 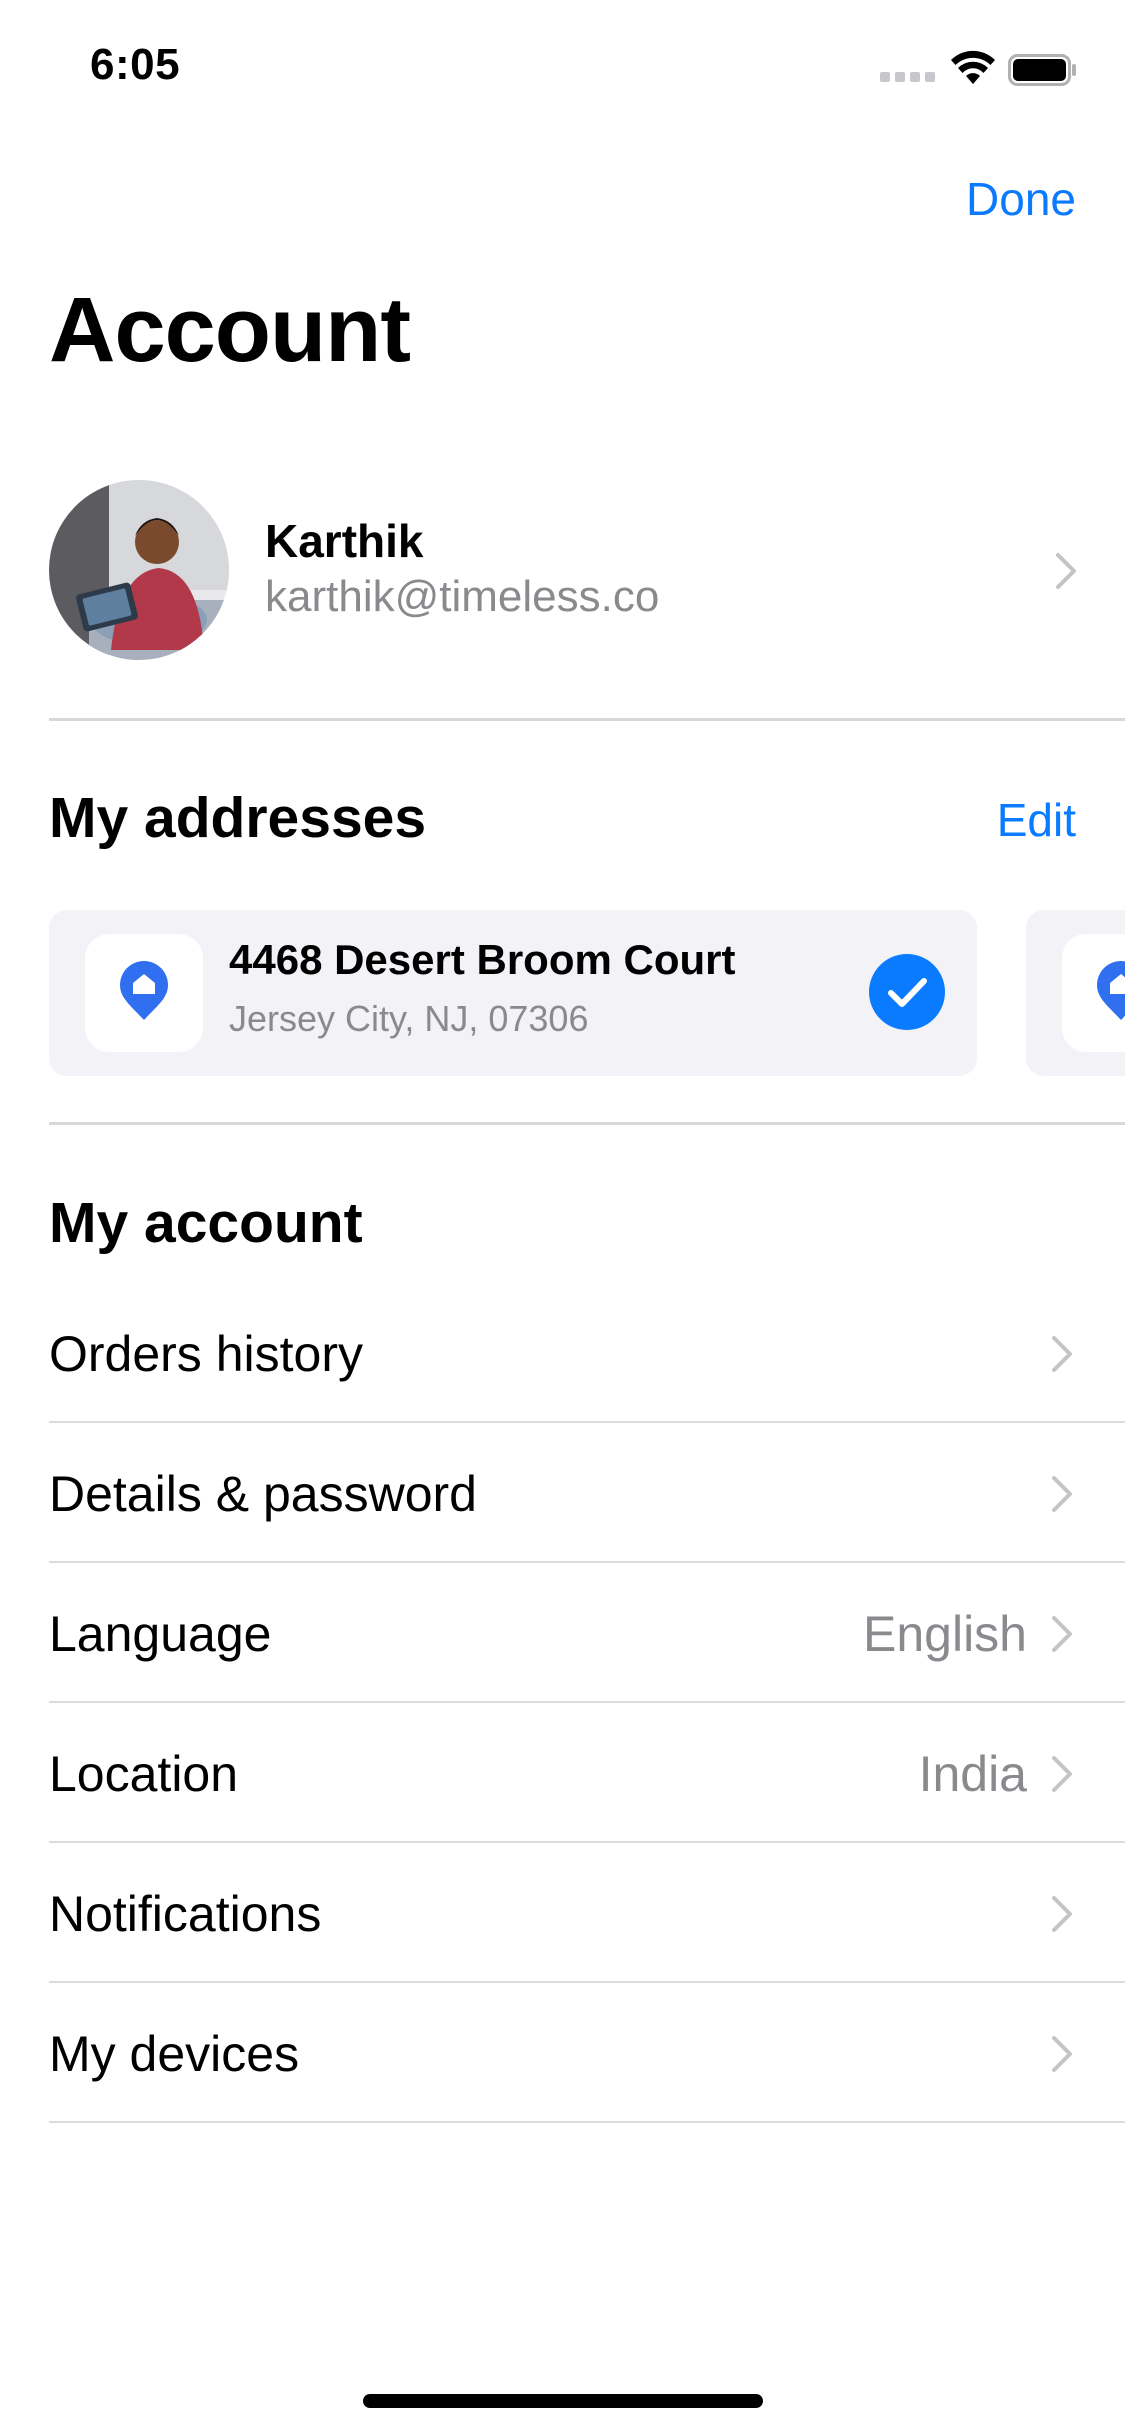 I want to click on edit-addresses-button: Edit, so click(x=1036, y=820).